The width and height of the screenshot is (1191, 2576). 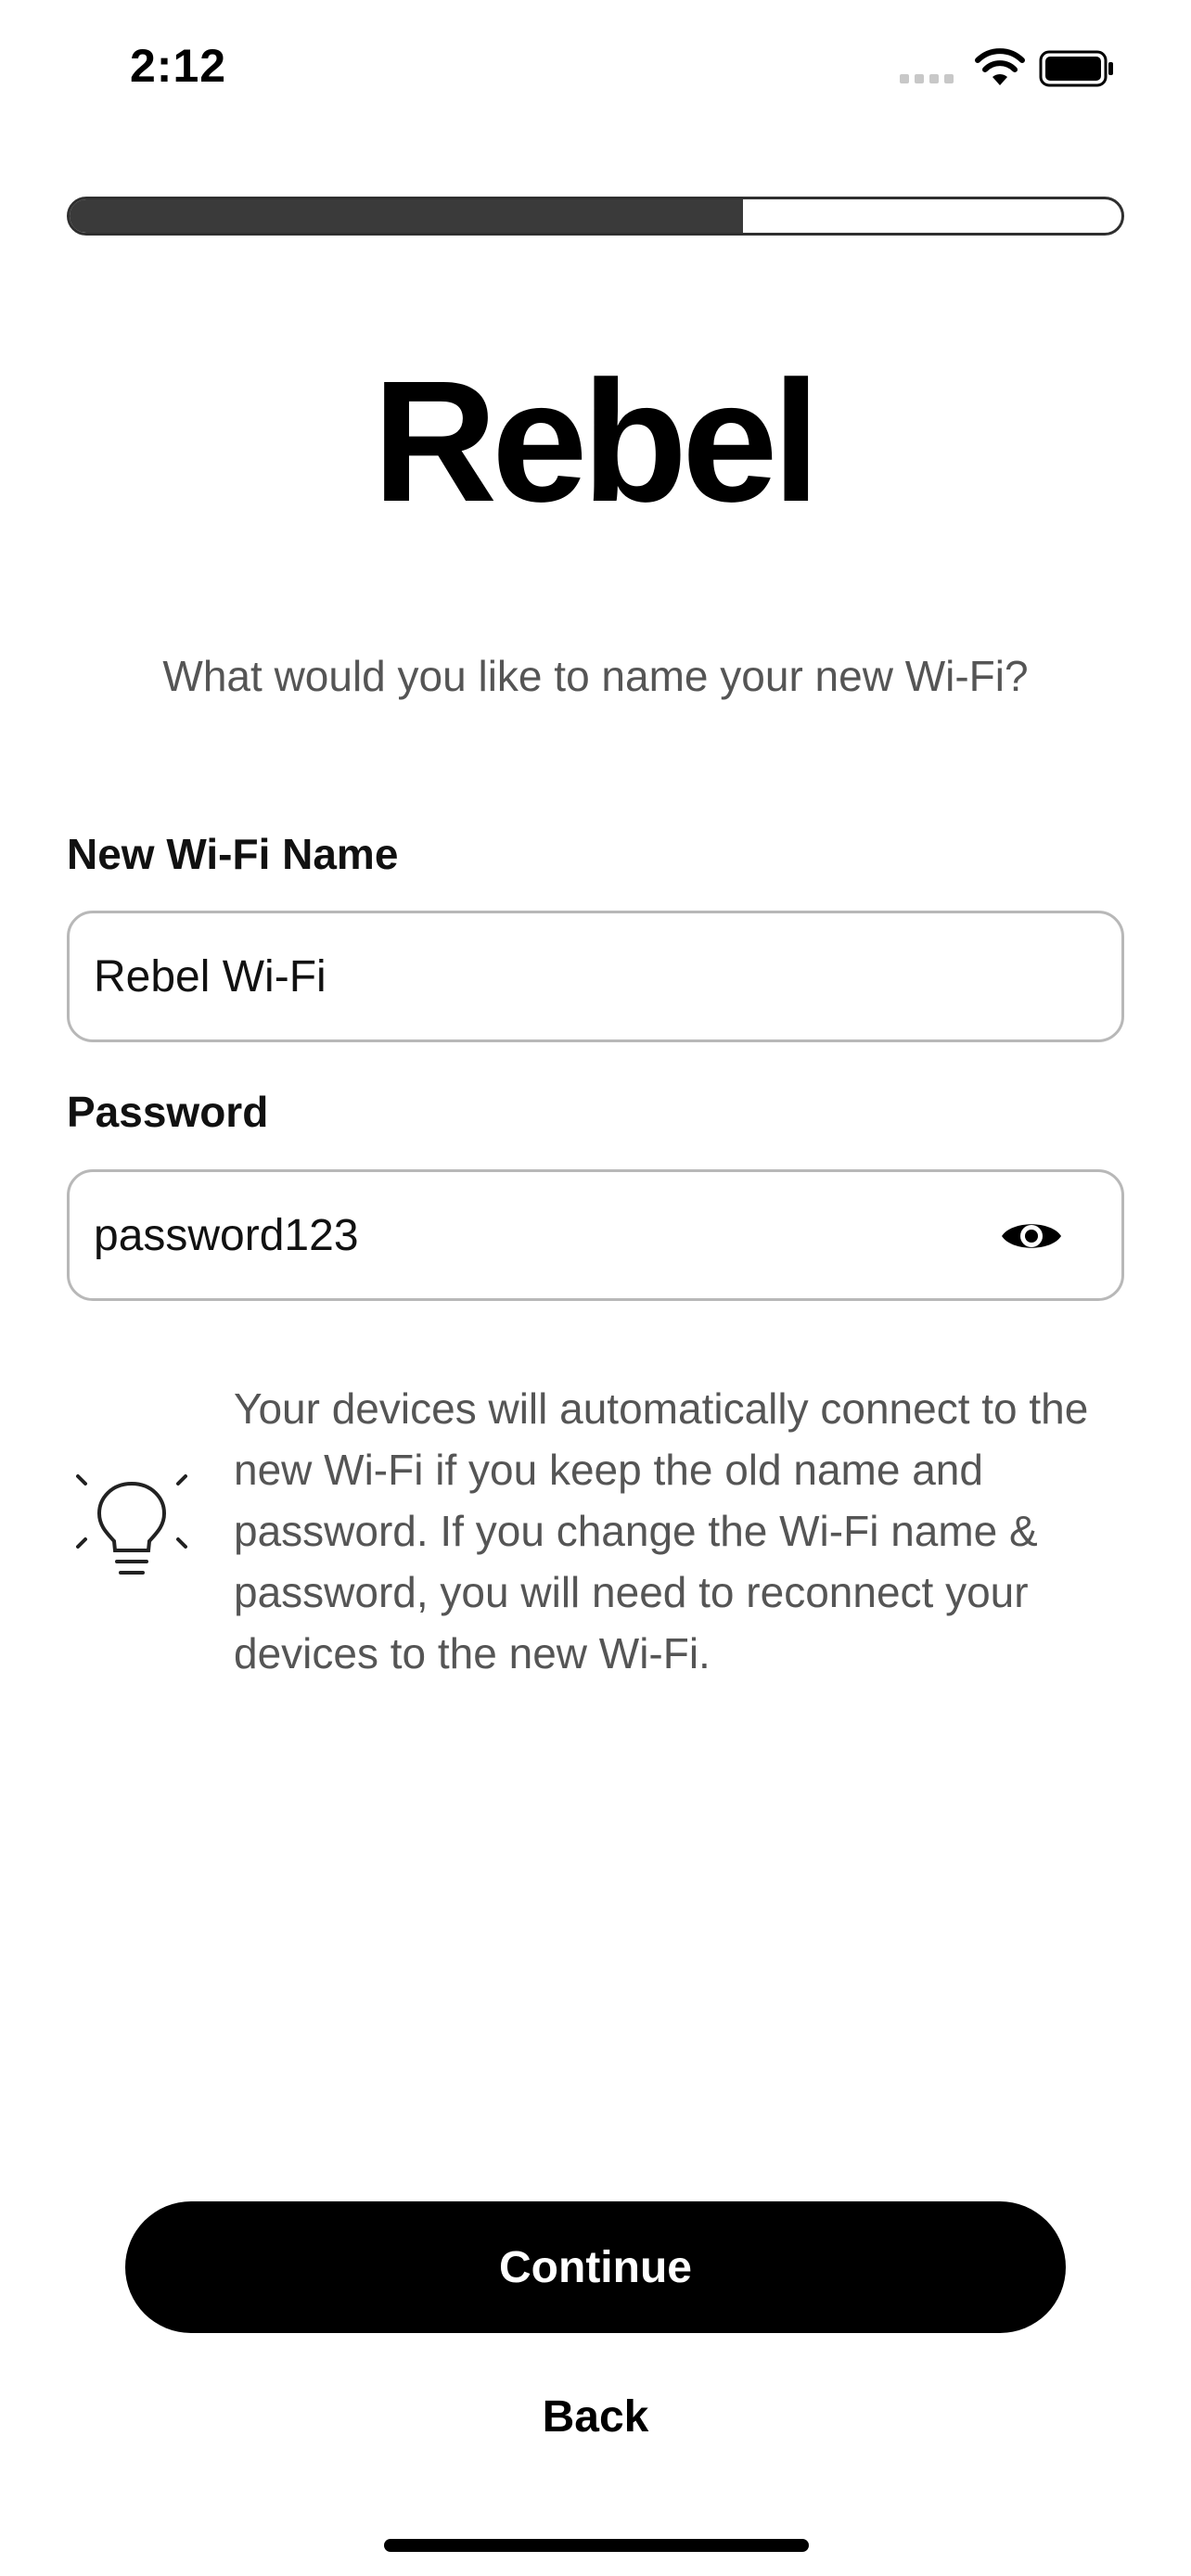 What do you see at coordinates (1032, 1236) in the screenshot?
I see `eye-icon` at bounding box center [1032, 1236].